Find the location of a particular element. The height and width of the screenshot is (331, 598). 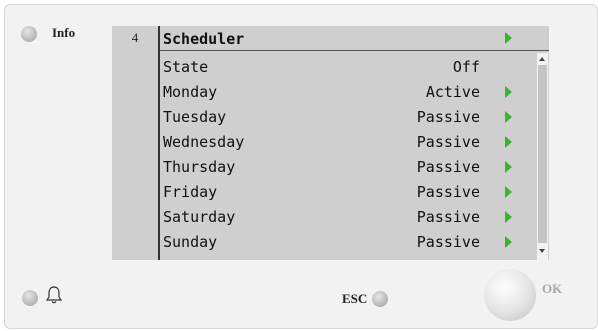

scroll-thumb is located at coordinates (542, 154).